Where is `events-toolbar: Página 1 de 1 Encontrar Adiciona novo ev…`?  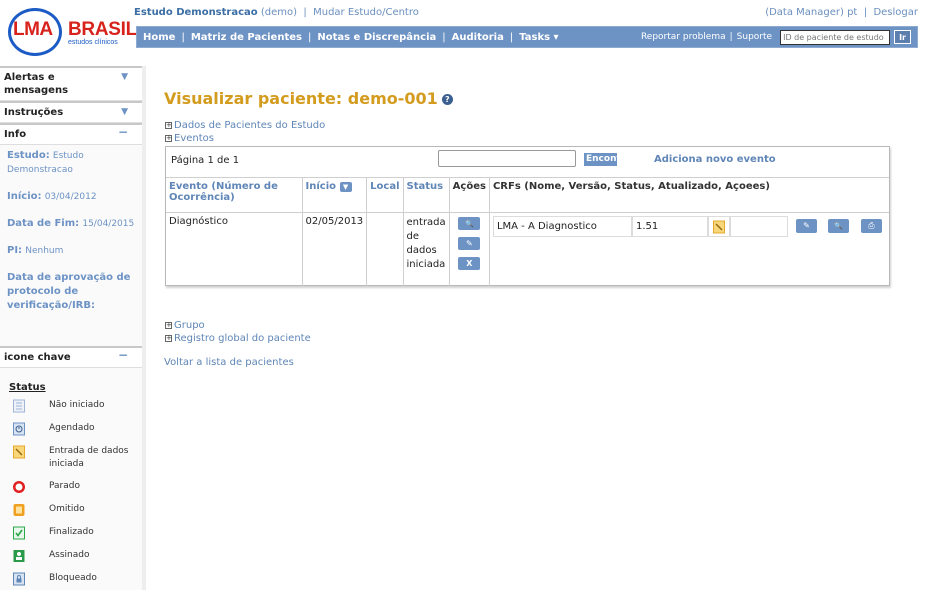 events-toolbar: Página 1 de 1 Encontrar Adiciona novo ev… is located at coordinates (527, 162).